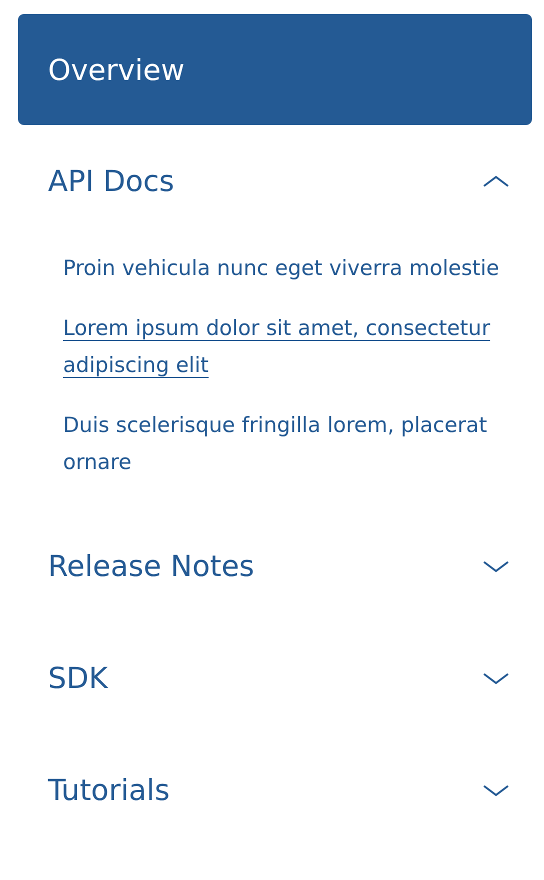 This screenshot has width=544, height=880. What do you see at coordinates (272, 566) in the screenshot?
I see `section-header: Release Notes` at bounding box center [272, 566].